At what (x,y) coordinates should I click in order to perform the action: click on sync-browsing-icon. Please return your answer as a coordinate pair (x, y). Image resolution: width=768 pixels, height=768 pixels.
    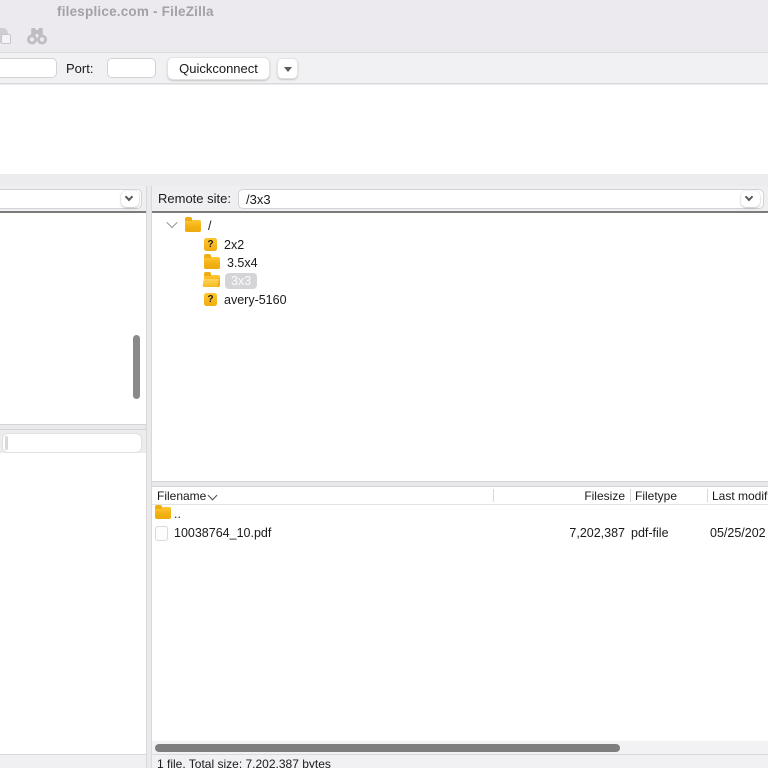
    Looking at the image, I should click on (7, 36).